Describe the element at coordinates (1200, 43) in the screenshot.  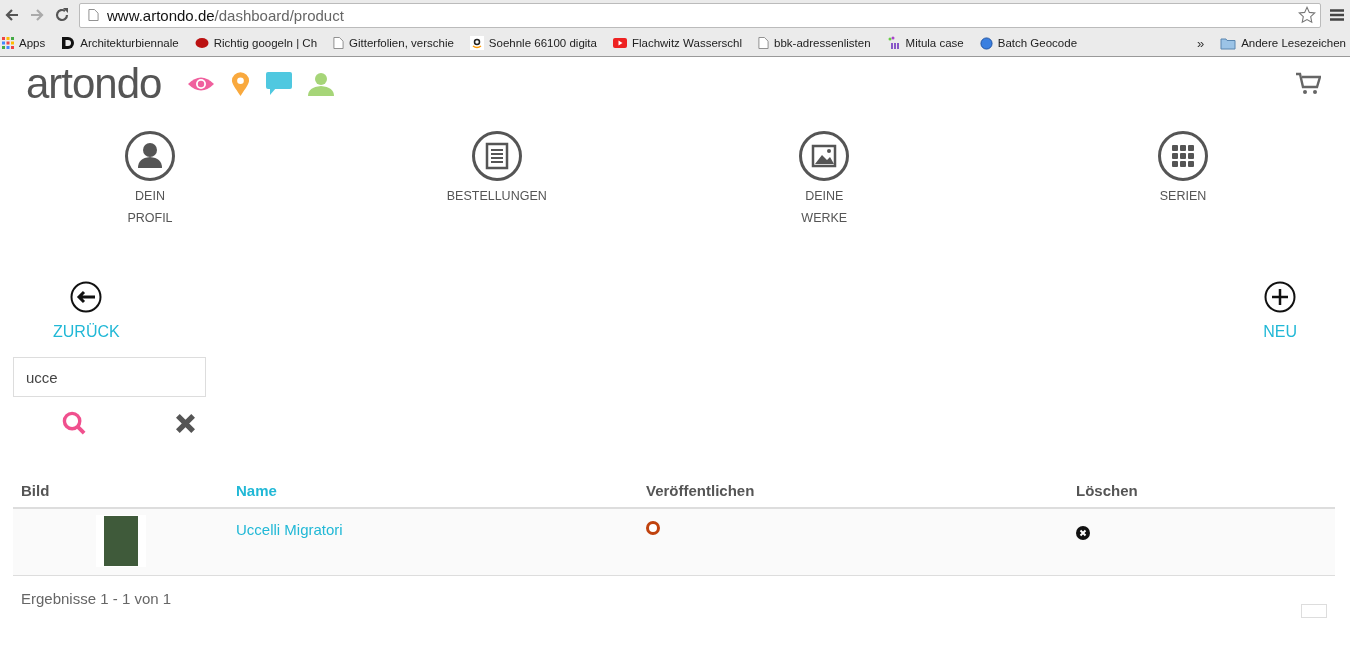
I see `bookmarks-overflow: »` at that location.